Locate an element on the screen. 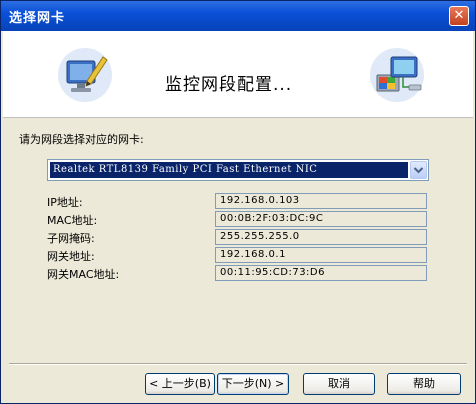 The height and width of the screenshot is (404, 476). gateway-mac-field: 00:11:95:CD:73:D6 is located at coordinates (321, 273).